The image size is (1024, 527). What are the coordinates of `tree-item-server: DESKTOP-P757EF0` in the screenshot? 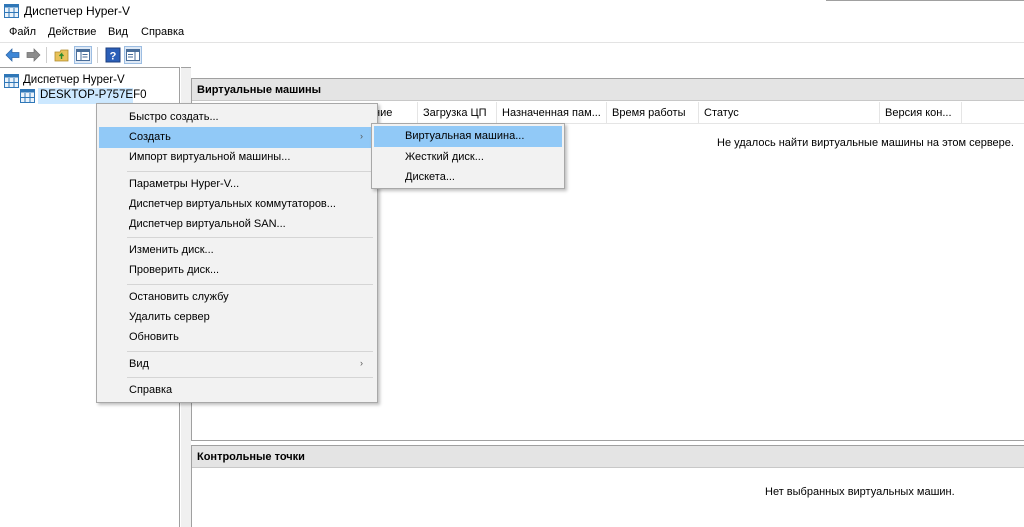 It's located at (83, 97).